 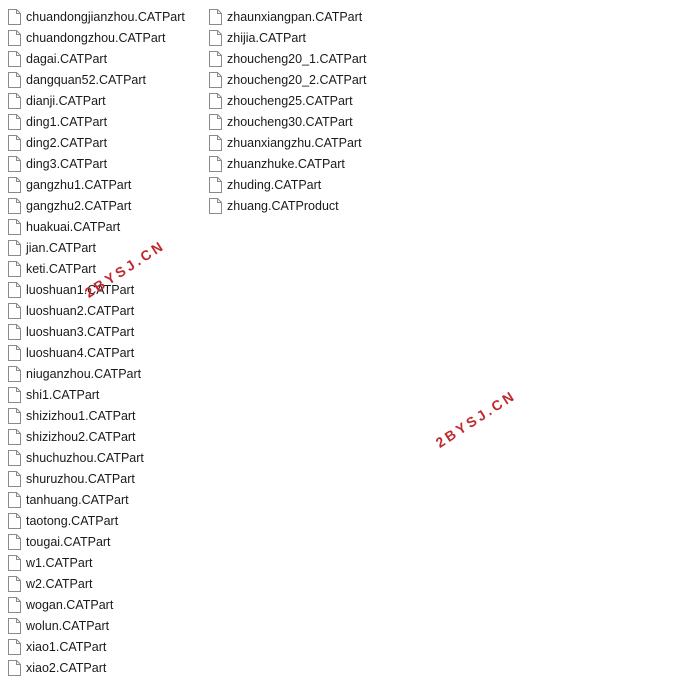 I want to click on file-name: ding3.CATPart, so click(x=67, y=163).